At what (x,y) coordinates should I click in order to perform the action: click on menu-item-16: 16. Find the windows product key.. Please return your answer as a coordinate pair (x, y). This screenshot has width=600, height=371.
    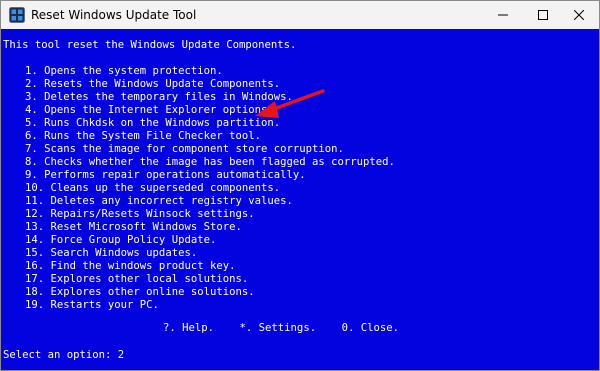
    Looking at the image, I should click on (130, 266).